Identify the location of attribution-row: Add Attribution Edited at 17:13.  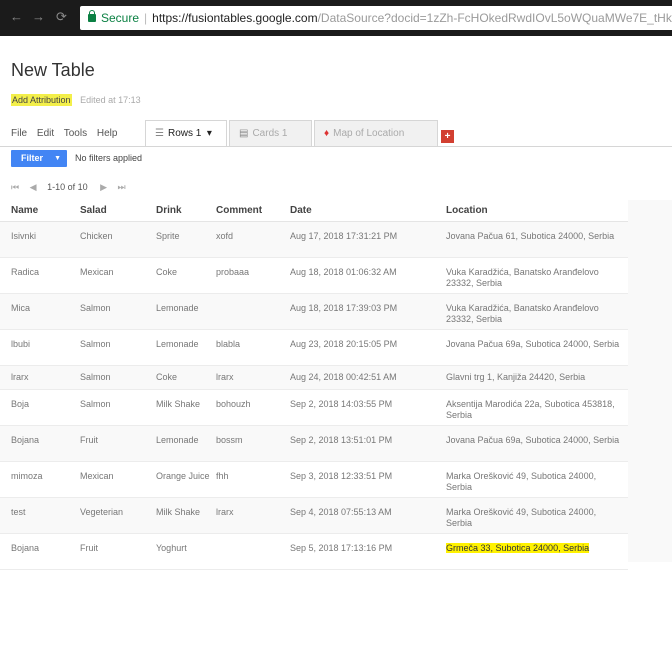
(76, 100).